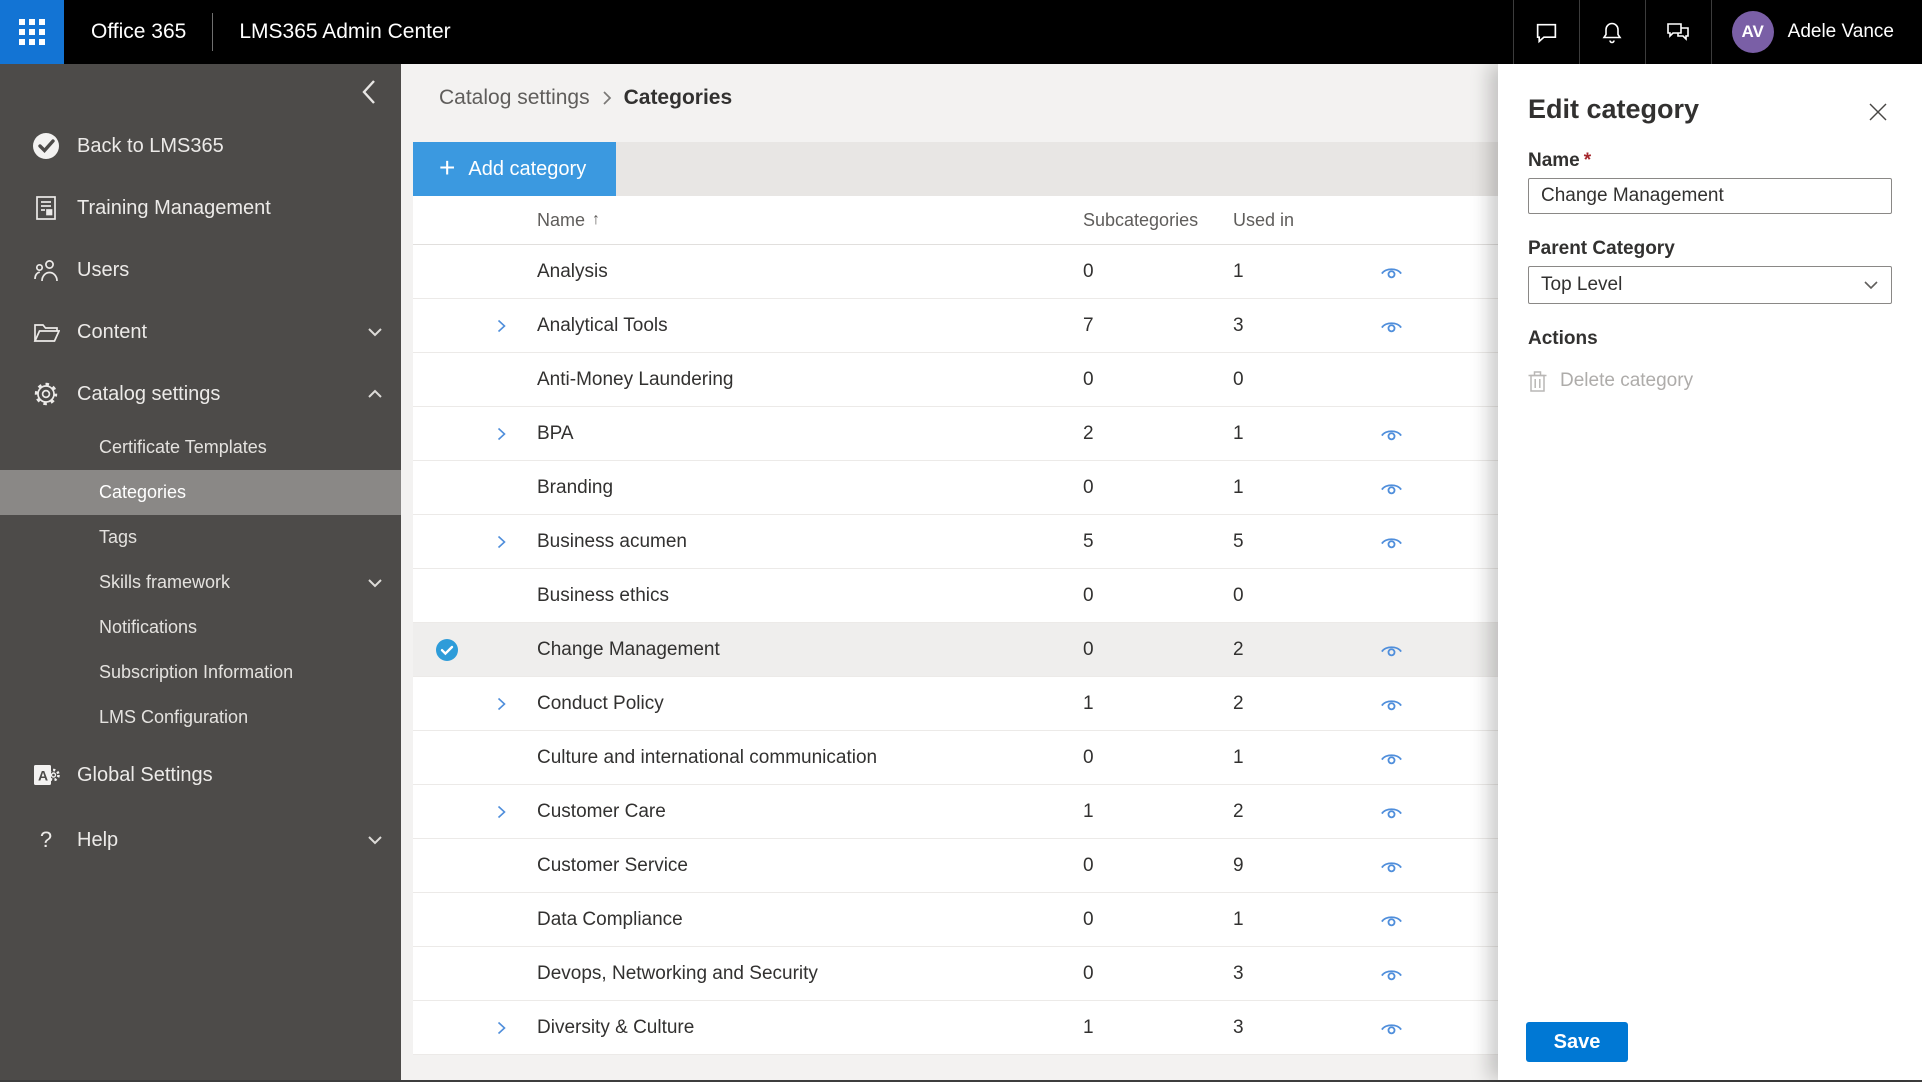 This screenshot has height=1082, width=1922. I want to click on chevron-up-icon, so click(375, 394).